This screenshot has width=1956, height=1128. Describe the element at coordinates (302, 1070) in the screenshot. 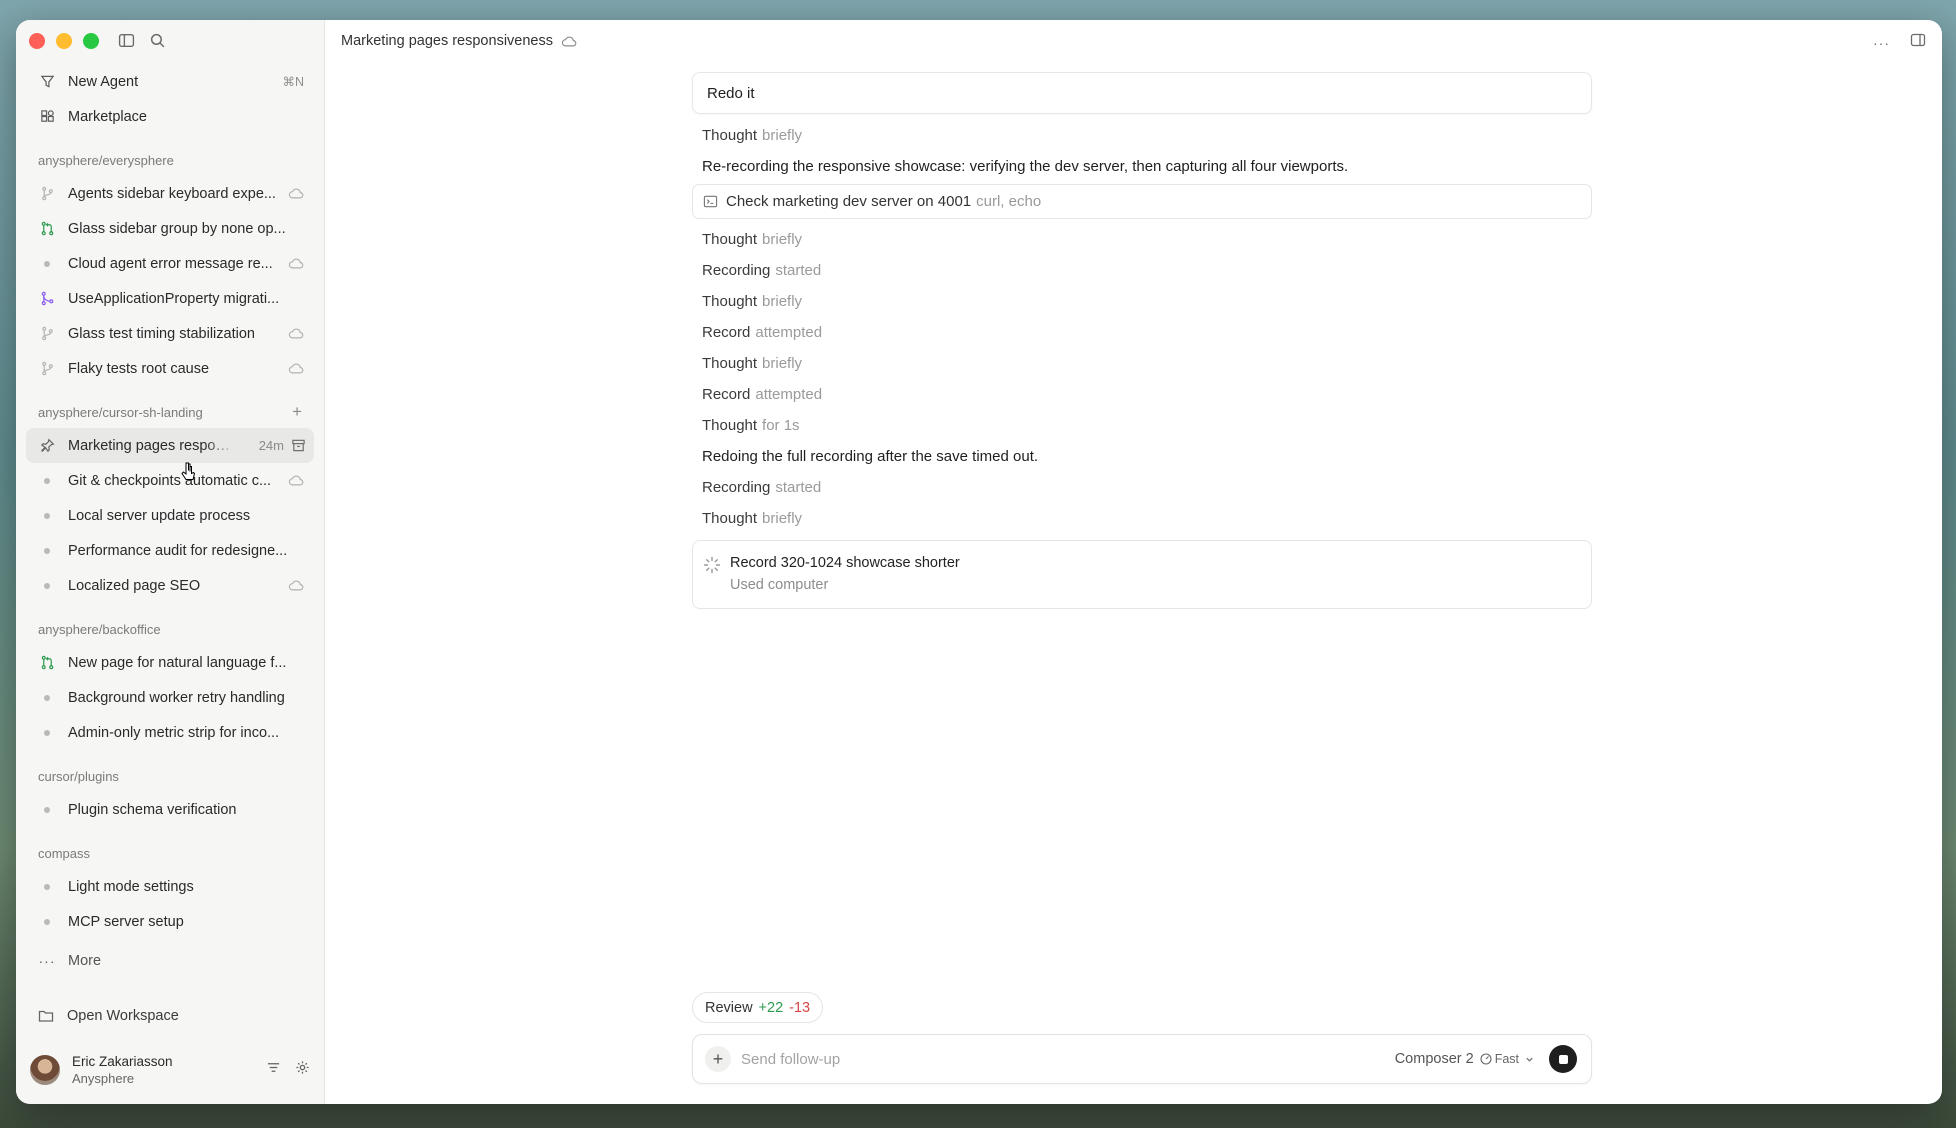

I see `gear-icon` at that location.